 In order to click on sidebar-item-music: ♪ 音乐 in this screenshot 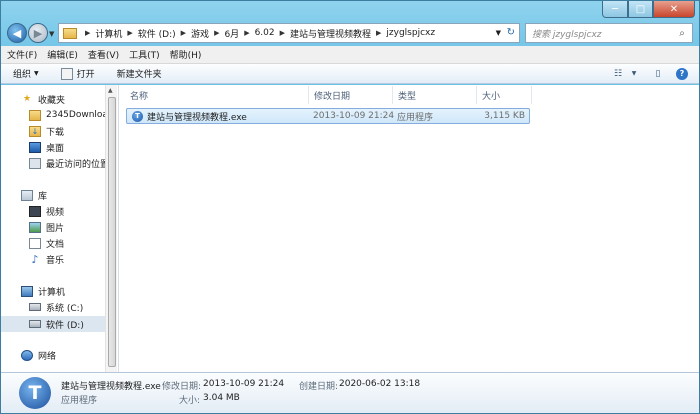, I will do `click(53, 259)`.